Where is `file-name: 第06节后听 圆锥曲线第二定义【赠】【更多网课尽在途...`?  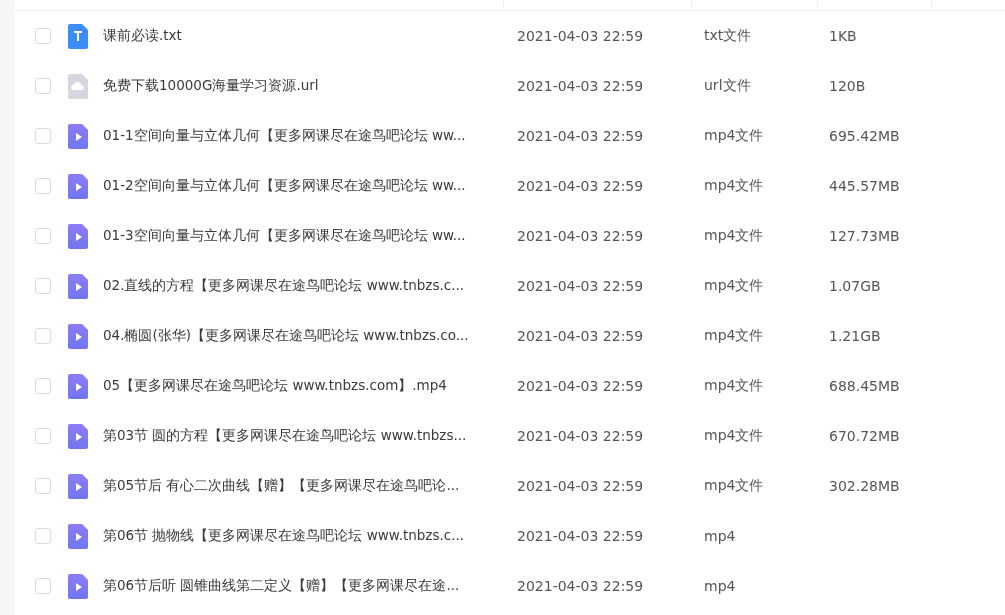
file-name: 第06节后听 圆锥曲线第二定义【赠】【更多网课尽在途... is located at coordinates (281, 585).